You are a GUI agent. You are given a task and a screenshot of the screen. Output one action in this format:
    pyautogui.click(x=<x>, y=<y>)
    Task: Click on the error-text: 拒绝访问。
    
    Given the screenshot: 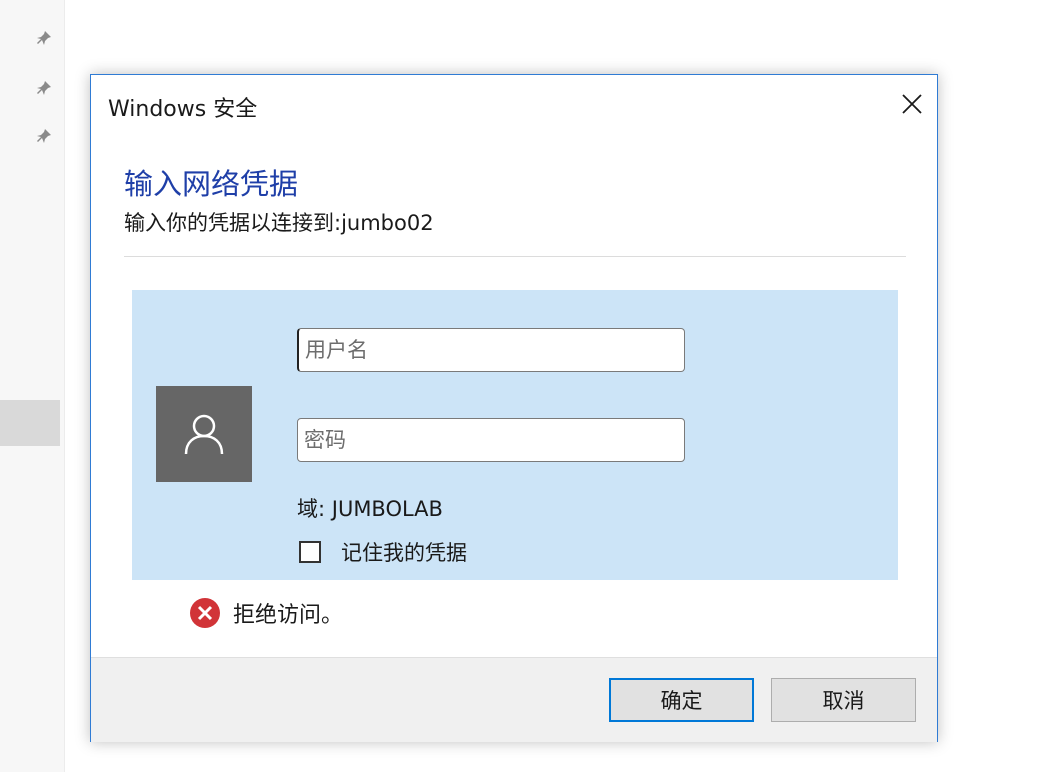 What is the action you would take?
    pyautogui.click(x=288, y=615)
    